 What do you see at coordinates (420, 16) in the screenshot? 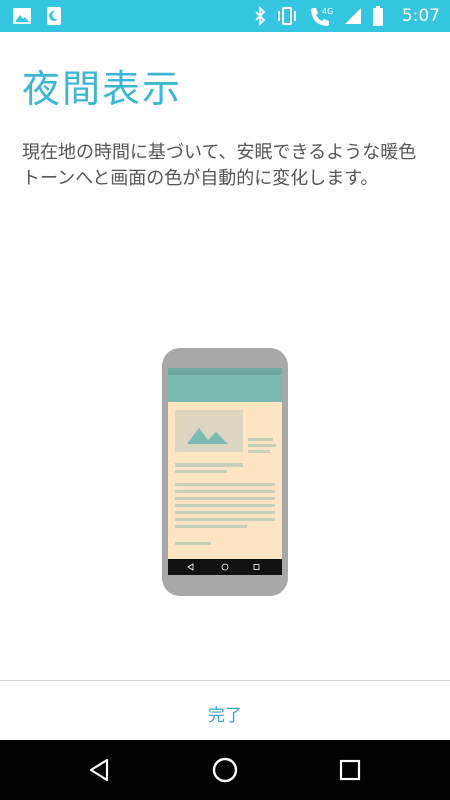
I see `status-time: 5:07` at bounding box center [420, 16].